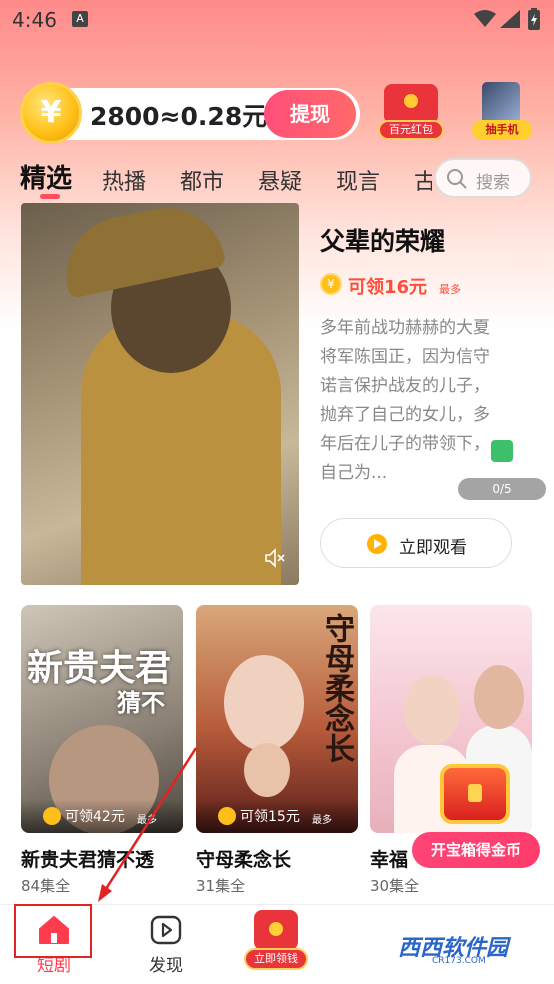 The height and width of the screenshot is (984, 554). I want to click on redpack-promo-label: 百元红包, so click(411, 130).